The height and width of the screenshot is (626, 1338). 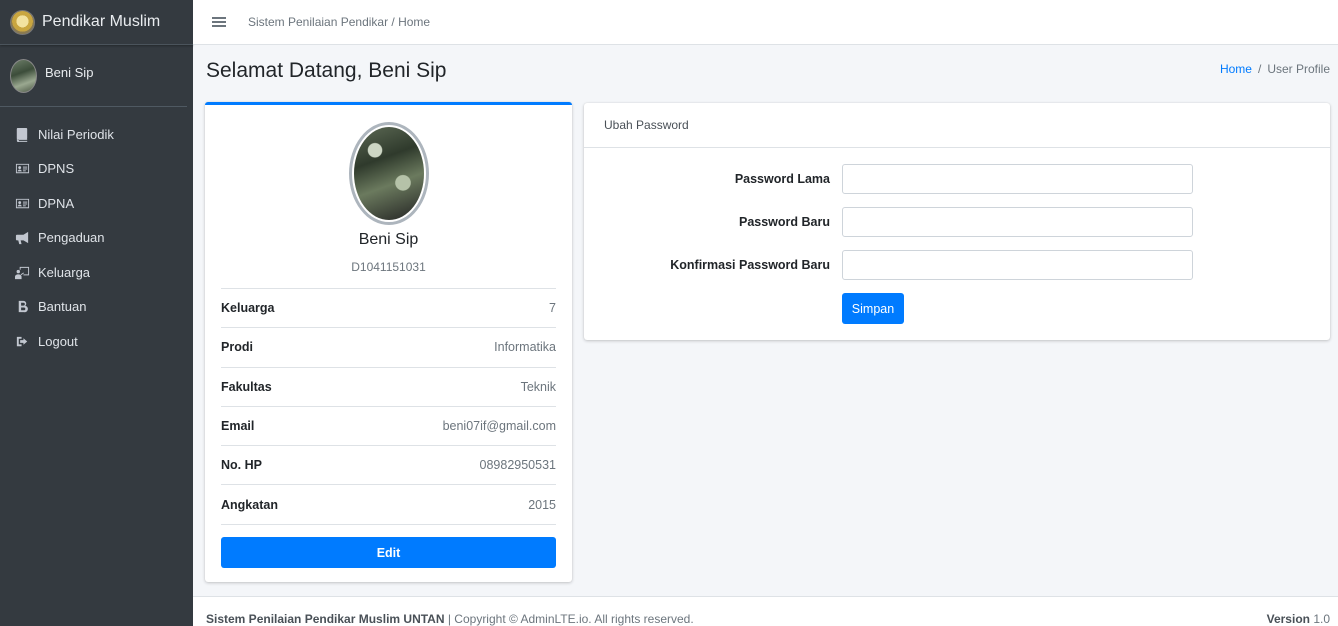 What do you see at coordinates (388, 505) in the screenshot?
I see `list-item: Angkatan 2015` at bounding box center [388, 505].